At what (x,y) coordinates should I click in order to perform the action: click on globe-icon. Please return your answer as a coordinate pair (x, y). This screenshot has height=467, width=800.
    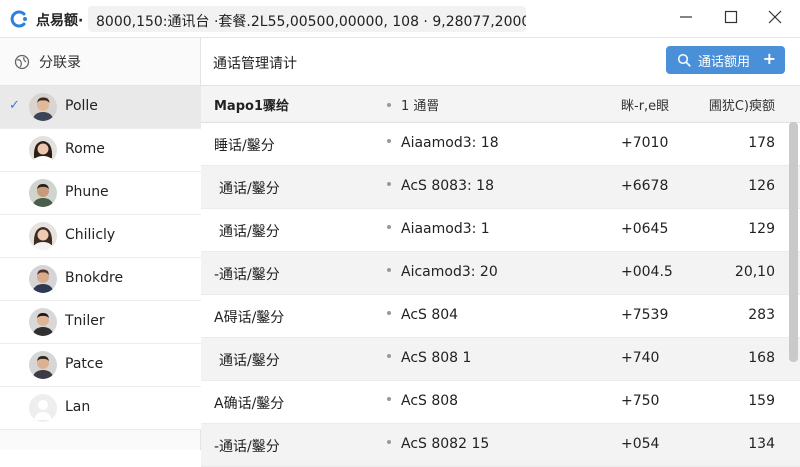
    Looking at the image, I should click on (22, 61).